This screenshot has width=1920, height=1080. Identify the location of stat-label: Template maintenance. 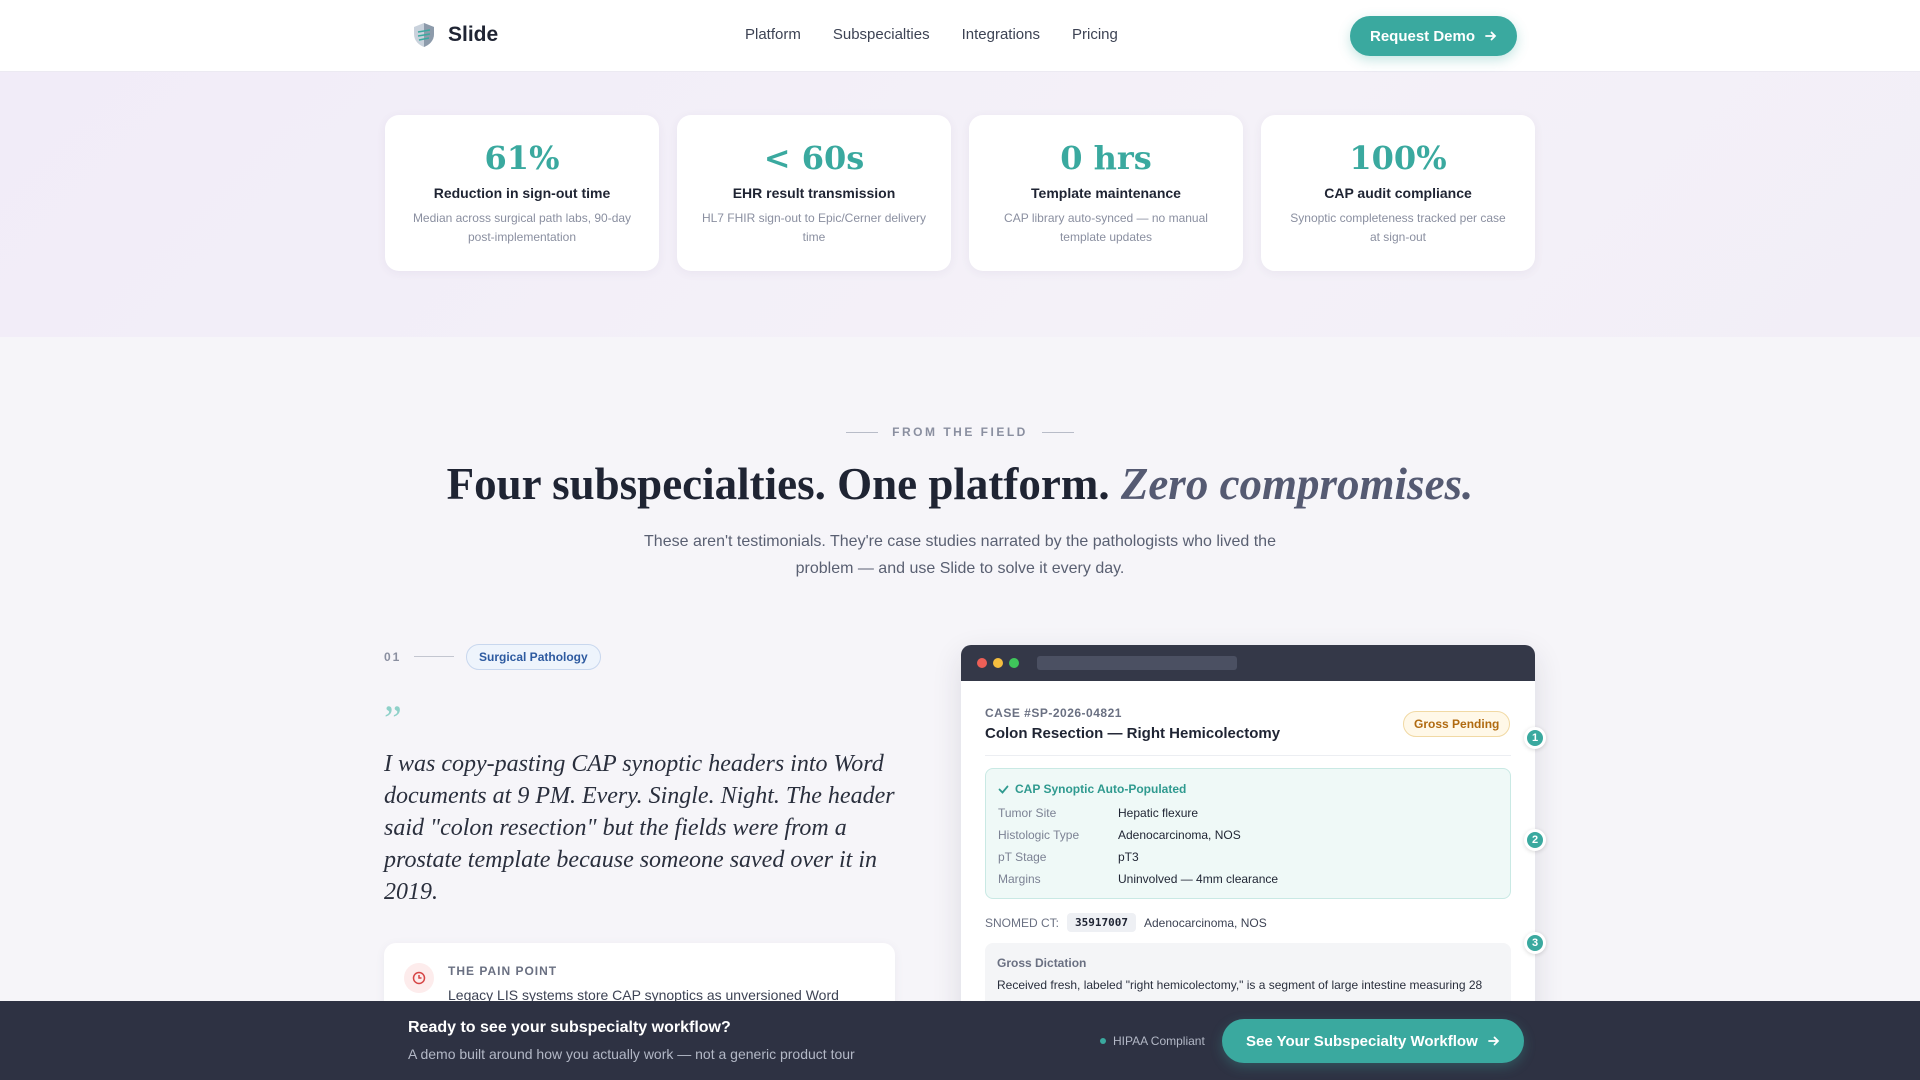
(1106, 193).